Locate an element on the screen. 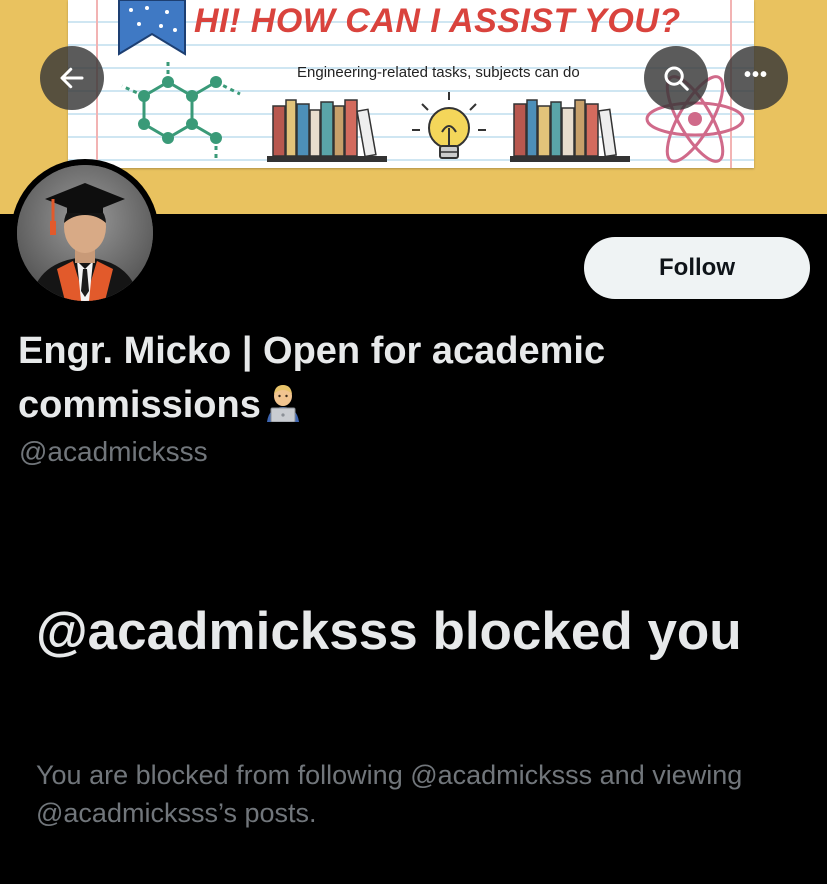 Image resolution: width=827 pixels, height=884 pixels. search-button is located at coordinates (676, 78).